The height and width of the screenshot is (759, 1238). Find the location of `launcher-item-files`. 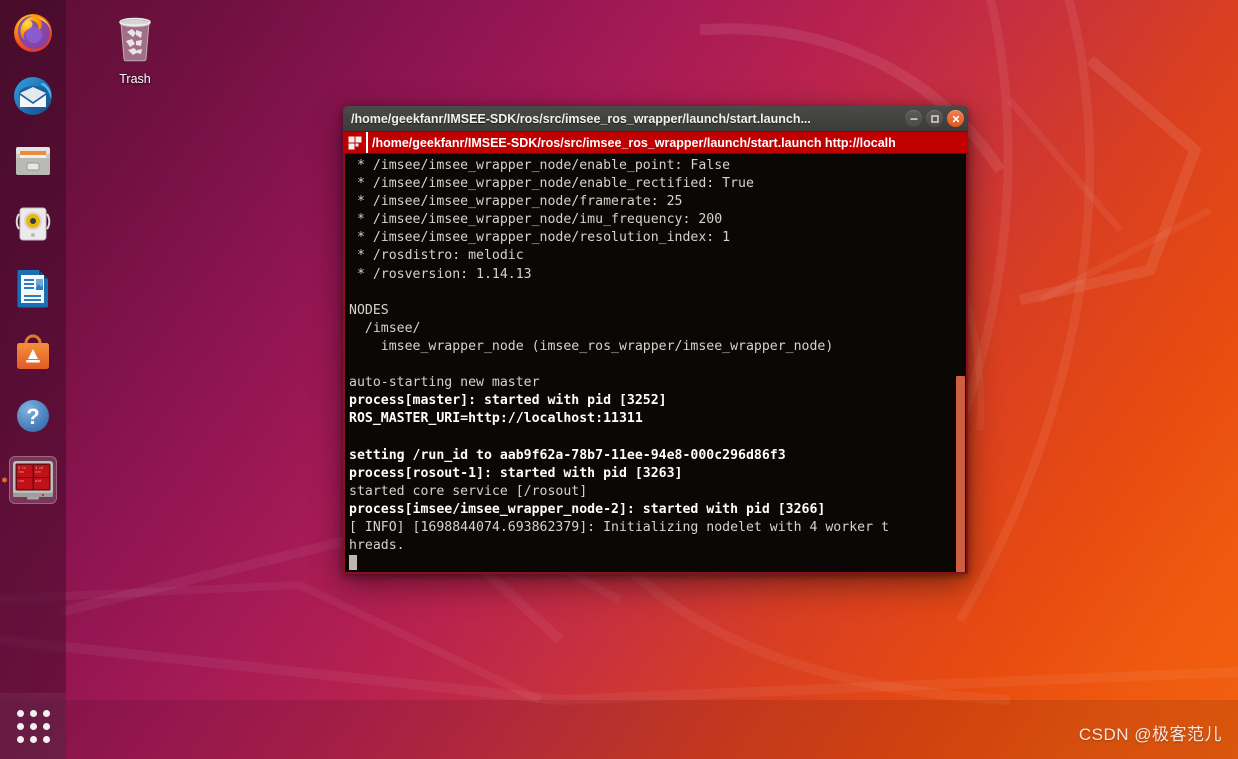

launcher-item-files is located at coordinates (33, 160).